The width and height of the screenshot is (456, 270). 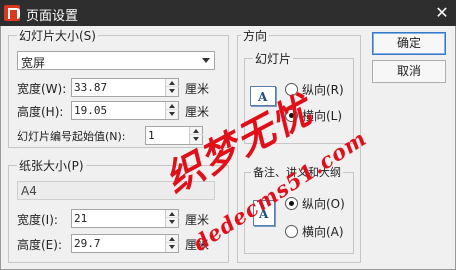 I want to click on notes-landscape-radio: 横向(A), so click(x=314, y=231).